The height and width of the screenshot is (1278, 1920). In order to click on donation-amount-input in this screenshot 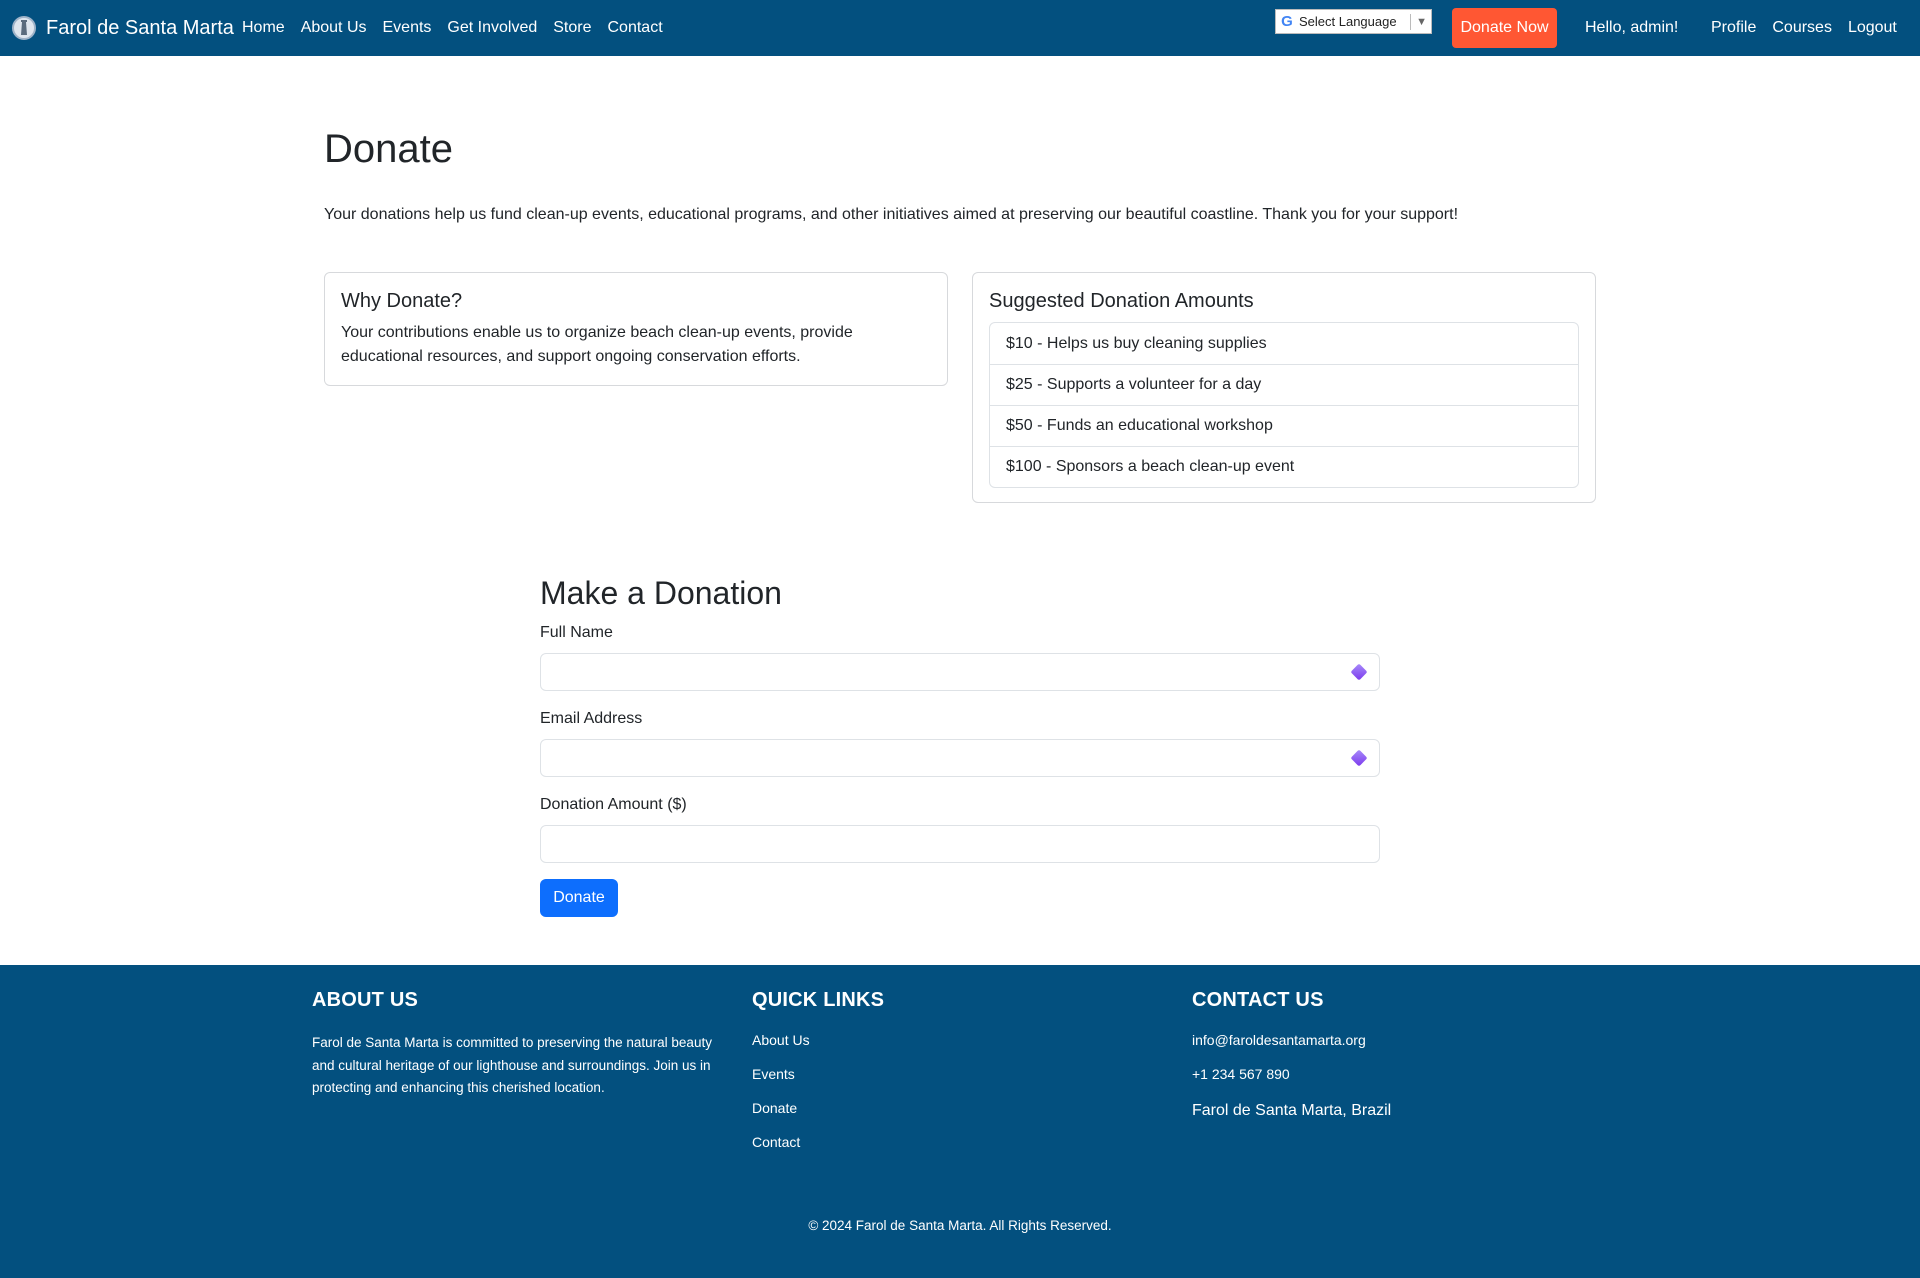, I will do `click(960, 844)`.